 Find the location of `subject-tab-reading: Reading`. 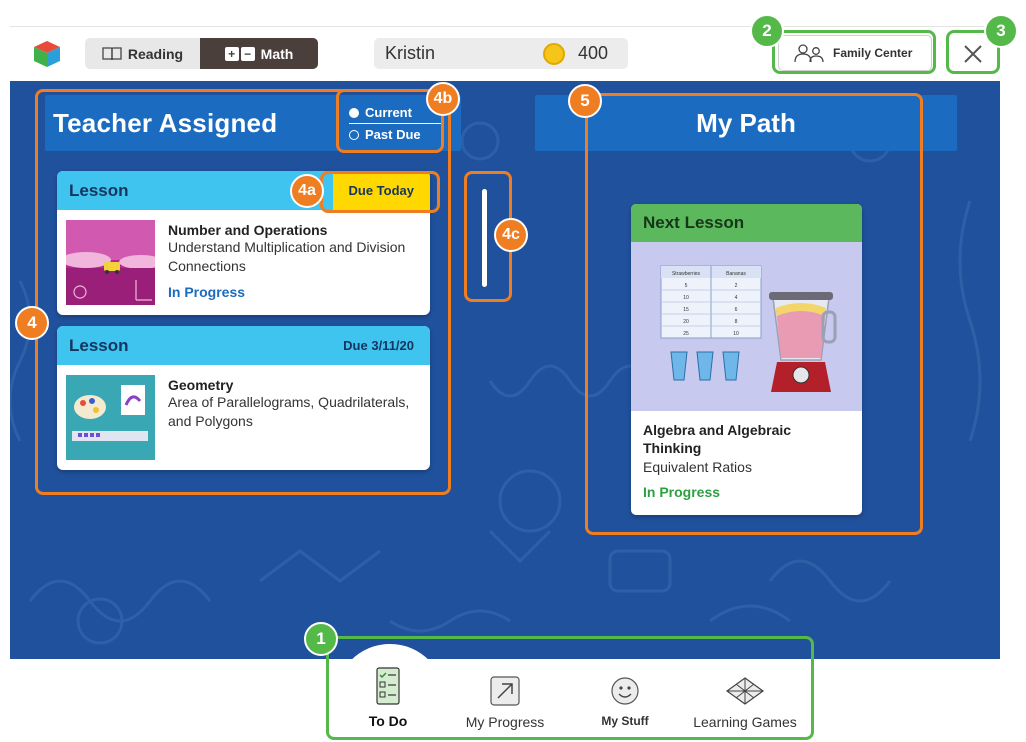

subject-tab-reading: Reading is located at coordinates (142, 53).